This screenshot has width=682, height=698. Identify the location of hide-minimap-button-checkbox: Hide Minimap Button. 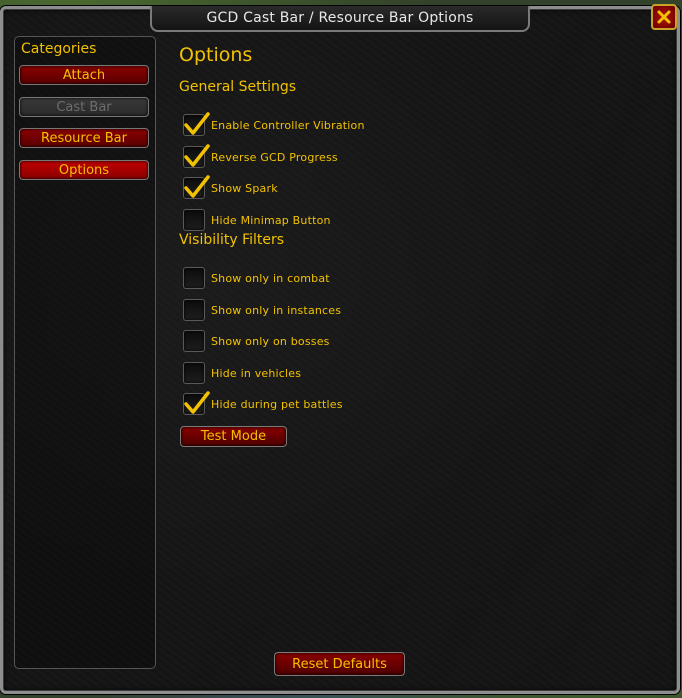
(257, 220).